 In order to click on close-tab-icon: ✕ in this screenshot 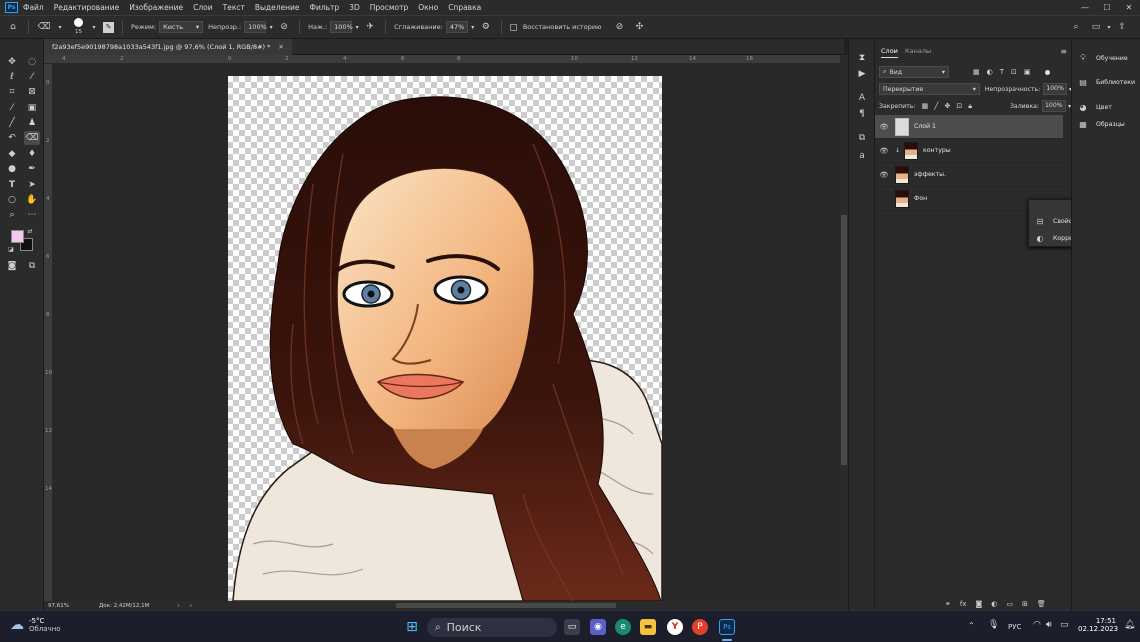, I will do `click(280, 47)`.